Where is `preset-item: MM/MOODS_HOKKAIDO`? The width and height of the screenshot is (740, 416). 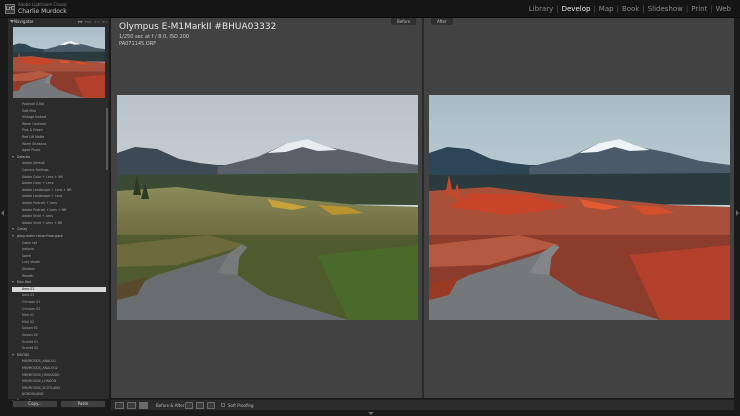 preset-item: MM/MOODS_HOKKAIDO is located at coordinates (59, 376).